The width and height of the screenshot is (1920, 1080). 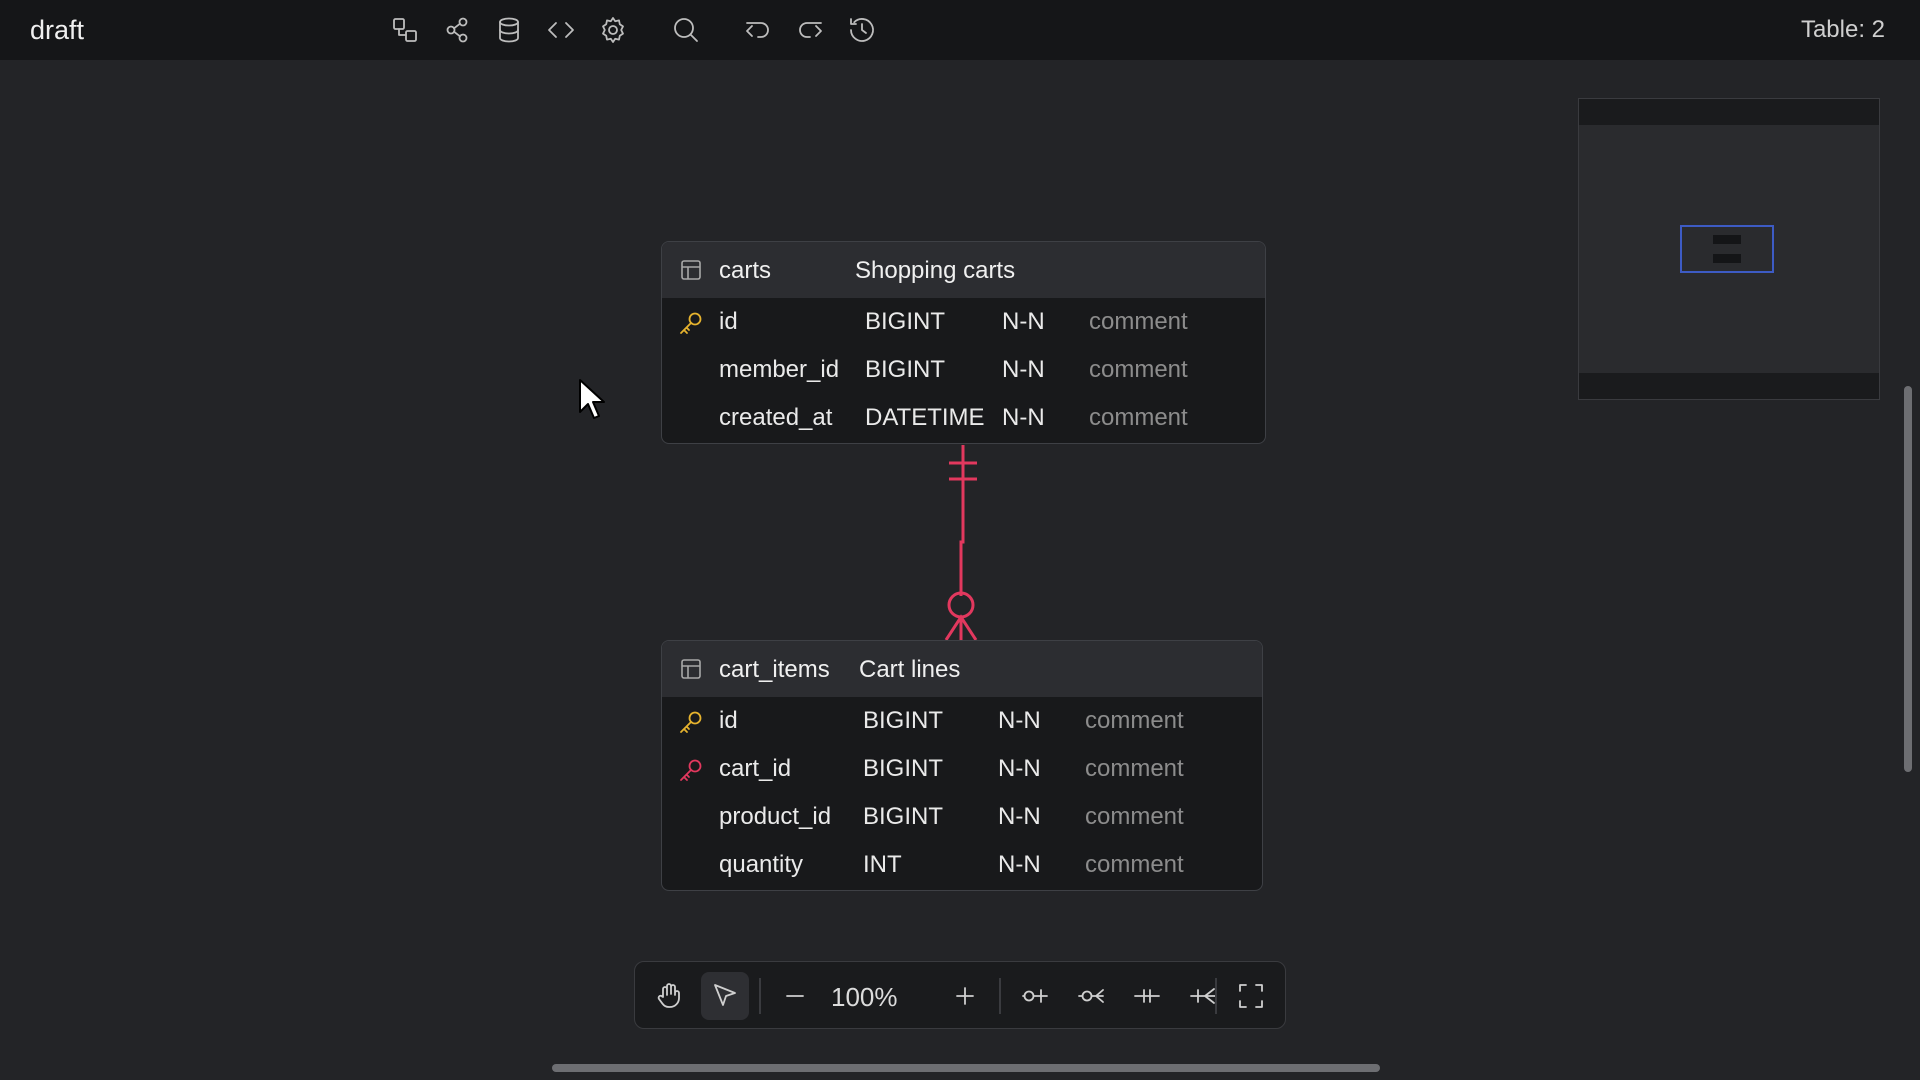 I want to click on mouse-cursor-icon, so click(x=592, y=399).